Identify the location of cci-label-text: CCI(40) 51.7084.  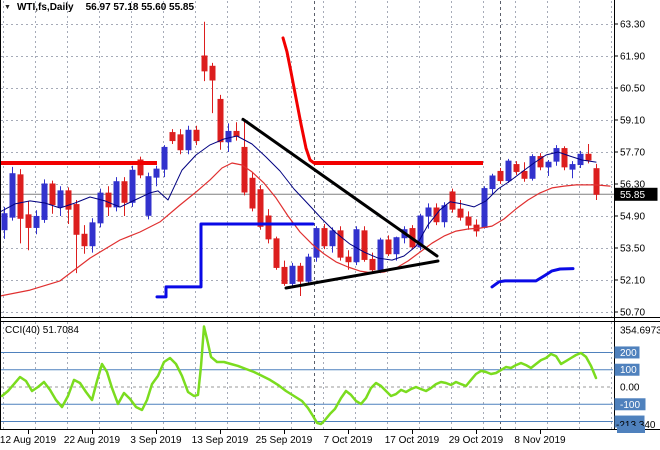
(42, 330).